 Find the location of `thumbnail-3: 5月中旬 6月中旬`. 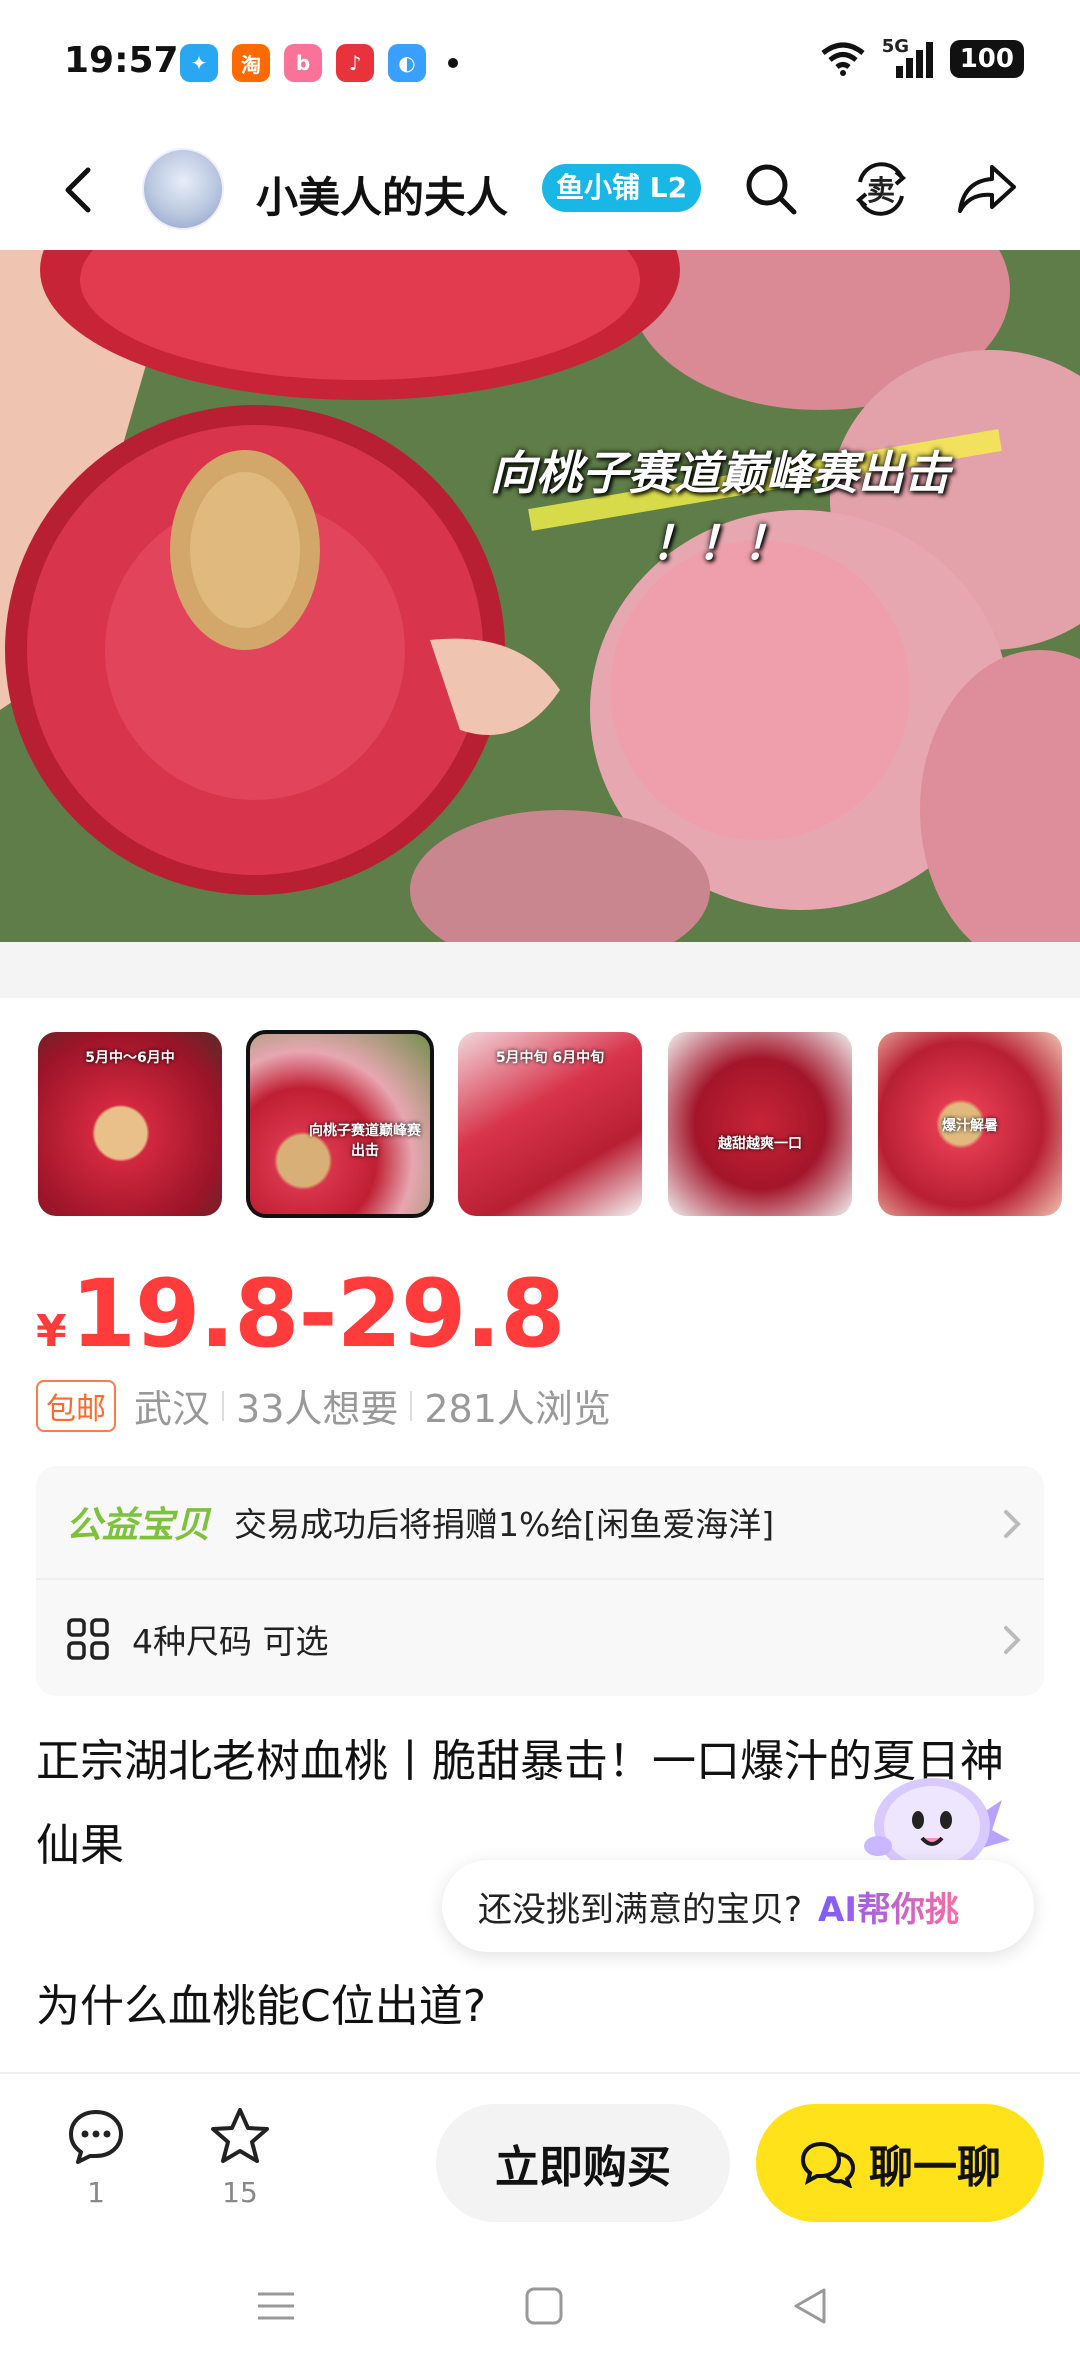

thumbnail-3: 5月中旬 6月中旬 is located at coordinates (550, 1124).